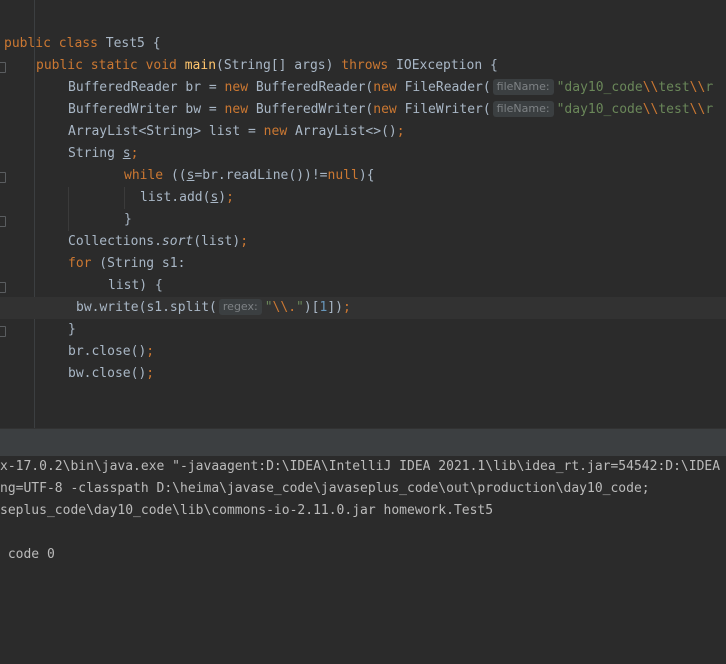  What do you see at coordinates (111, 374) in the screenshot?
I see `code-line-16: bw.close();` at bounding box center [111, 374].